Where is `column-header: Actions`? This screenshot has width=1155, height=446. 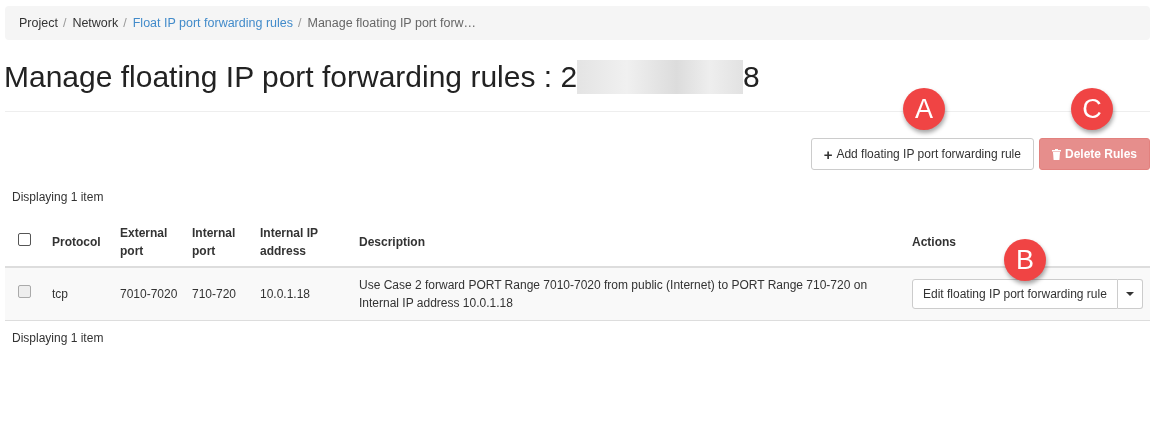 column-header: Actions is located at coordinates (934, 242).